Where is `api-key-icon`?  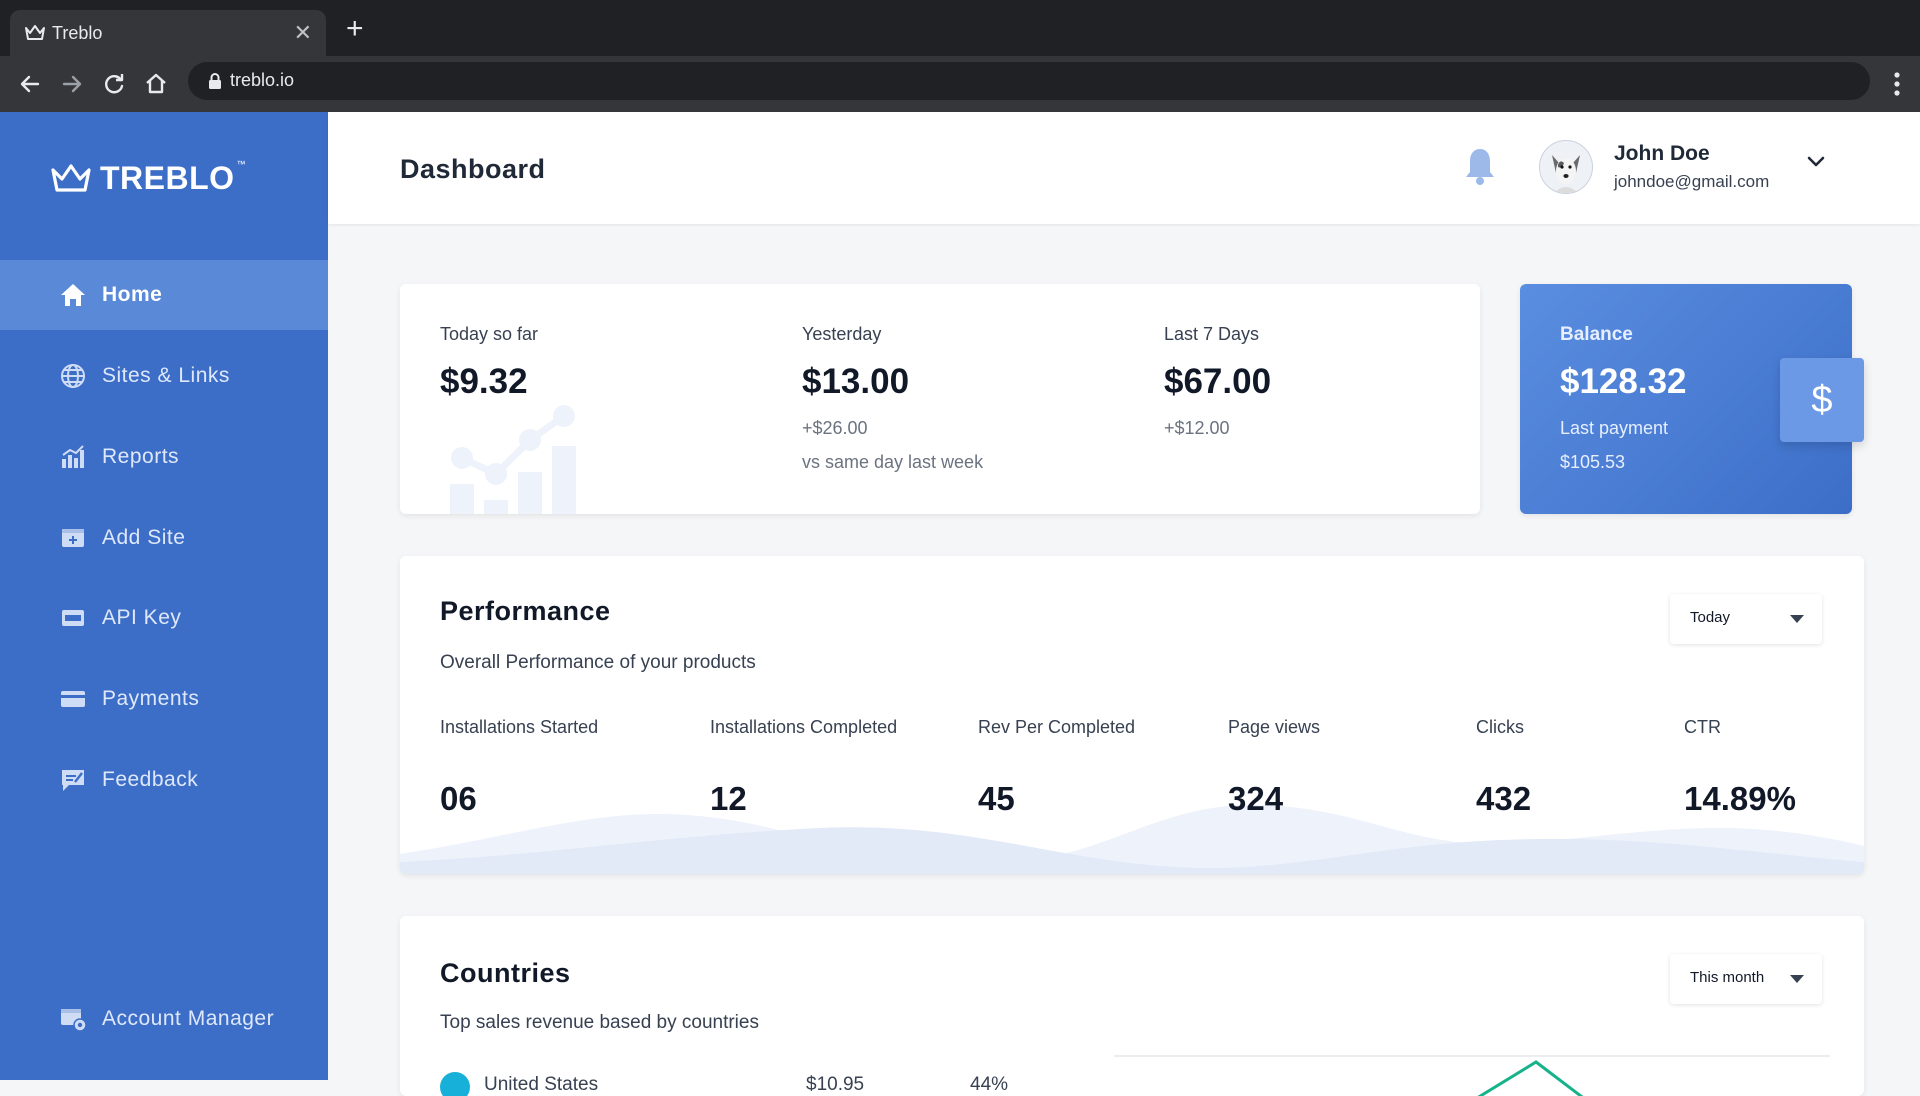
api-key-icon is located at coordinates (73, 618).